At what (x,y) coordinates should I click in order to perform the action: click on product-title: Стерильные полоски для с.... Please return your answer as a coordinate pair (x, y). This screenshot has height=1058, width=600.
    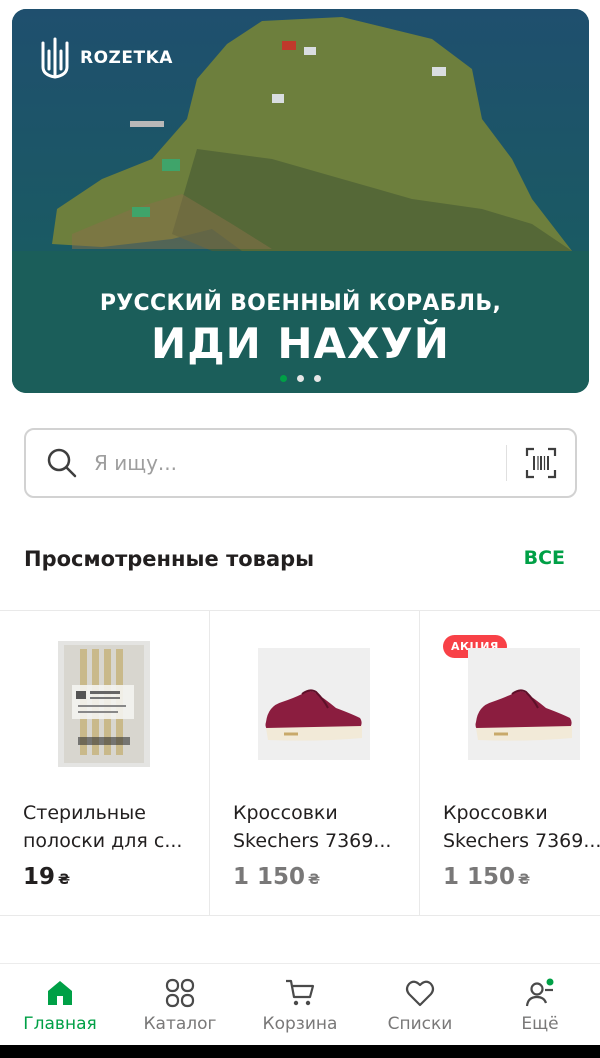
    Looking at the image, I should click on (103, 827).